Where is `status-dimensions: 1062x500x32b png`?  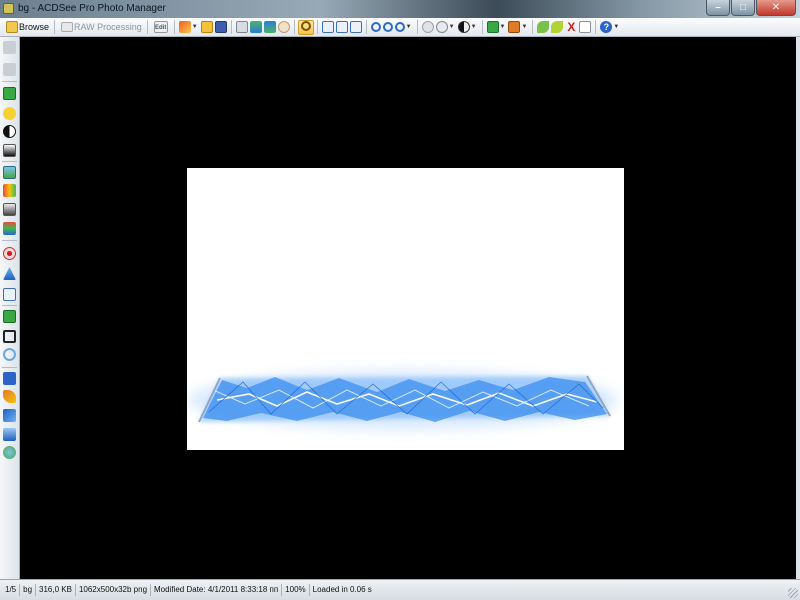
status-dimensions: 1062x500x32b png is located at coordinates (112, 590).